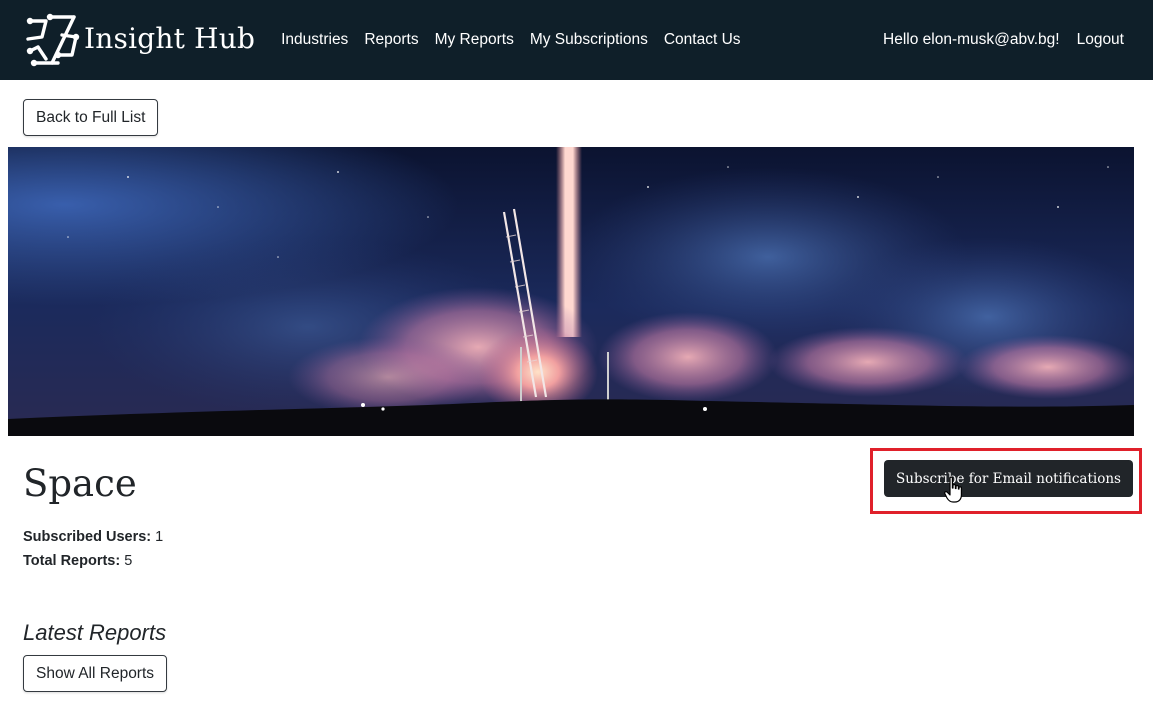 This screenshot has height=711, width=1153. I want to click on nav-link-my-subscriptions: My Subscriptions, so click(589, 40).